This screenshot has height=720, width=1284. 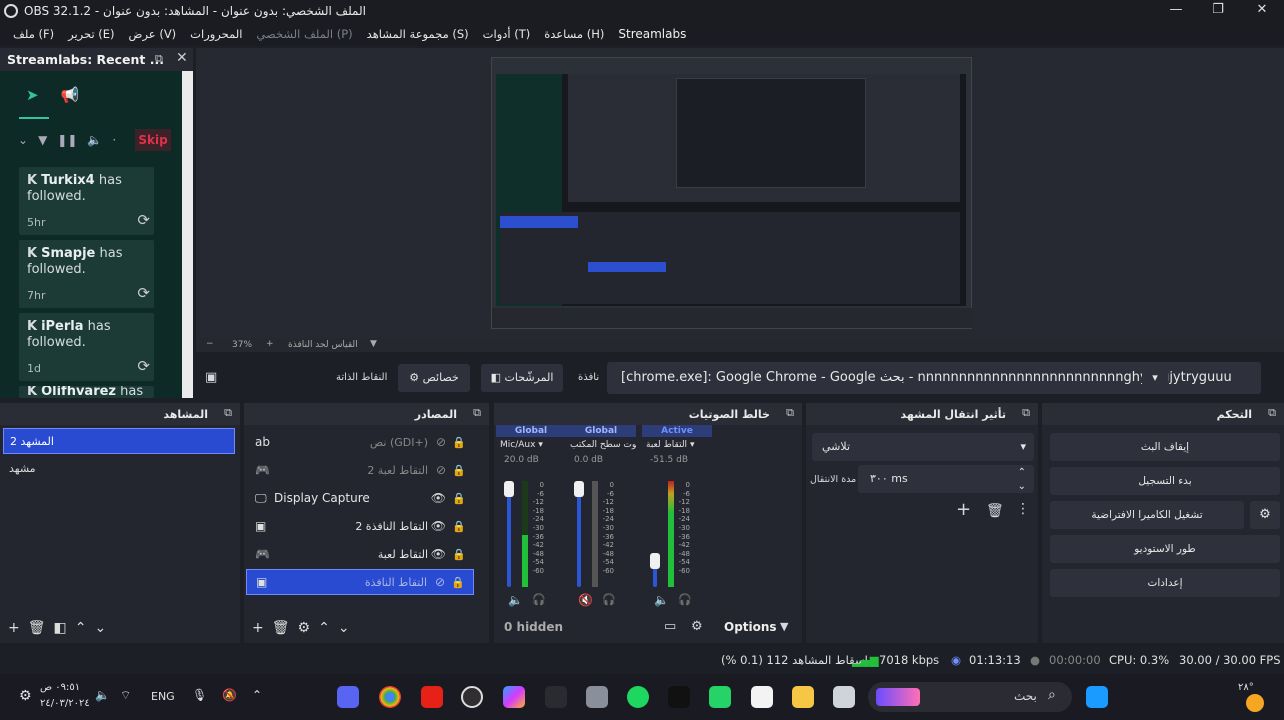 What do you see at coordinates (418, 34) in the screenshot?
I see `menu-scene-collection: مجموعة المشاهد (S)` at bounding box center [418, 34].